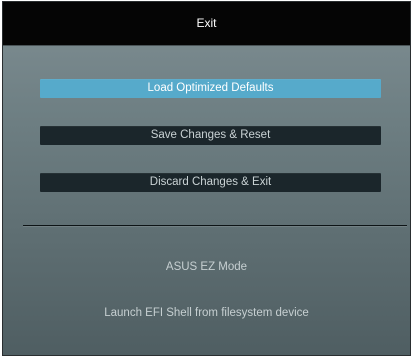 This screenshot has height=358, width=414. Describe the element at coordinates (210, 182) in the screenshot. I see `discard-changes-exit-button: Discard Changes & Exit` at that location.